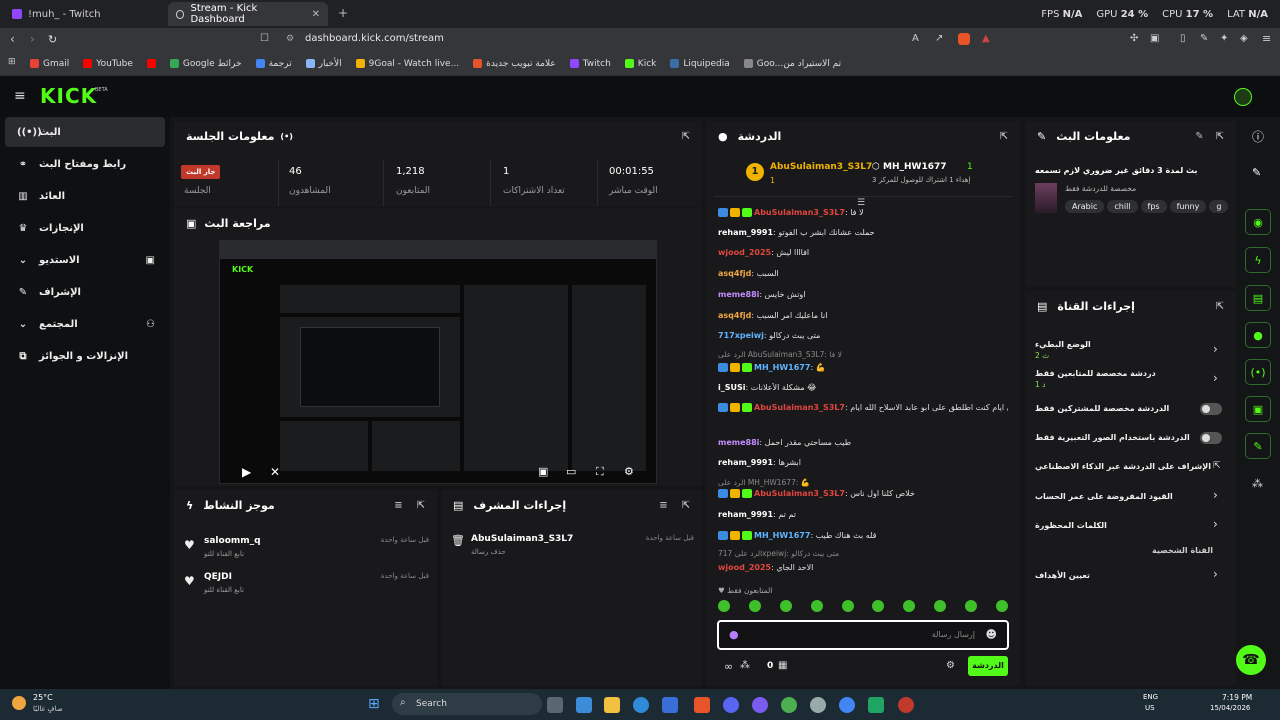 The width and height of the screenshot is (1280, 720). I want to click on screenshot-icon: ▣, so click(1154, 38).